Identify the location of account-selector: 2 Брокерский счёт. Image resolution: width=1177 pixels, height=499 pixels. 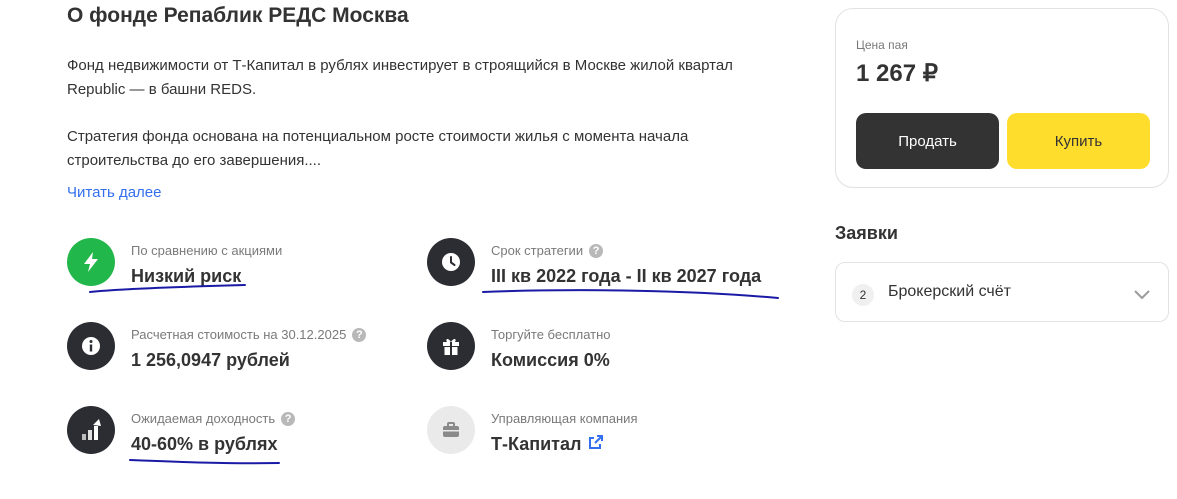
(1002, 292).